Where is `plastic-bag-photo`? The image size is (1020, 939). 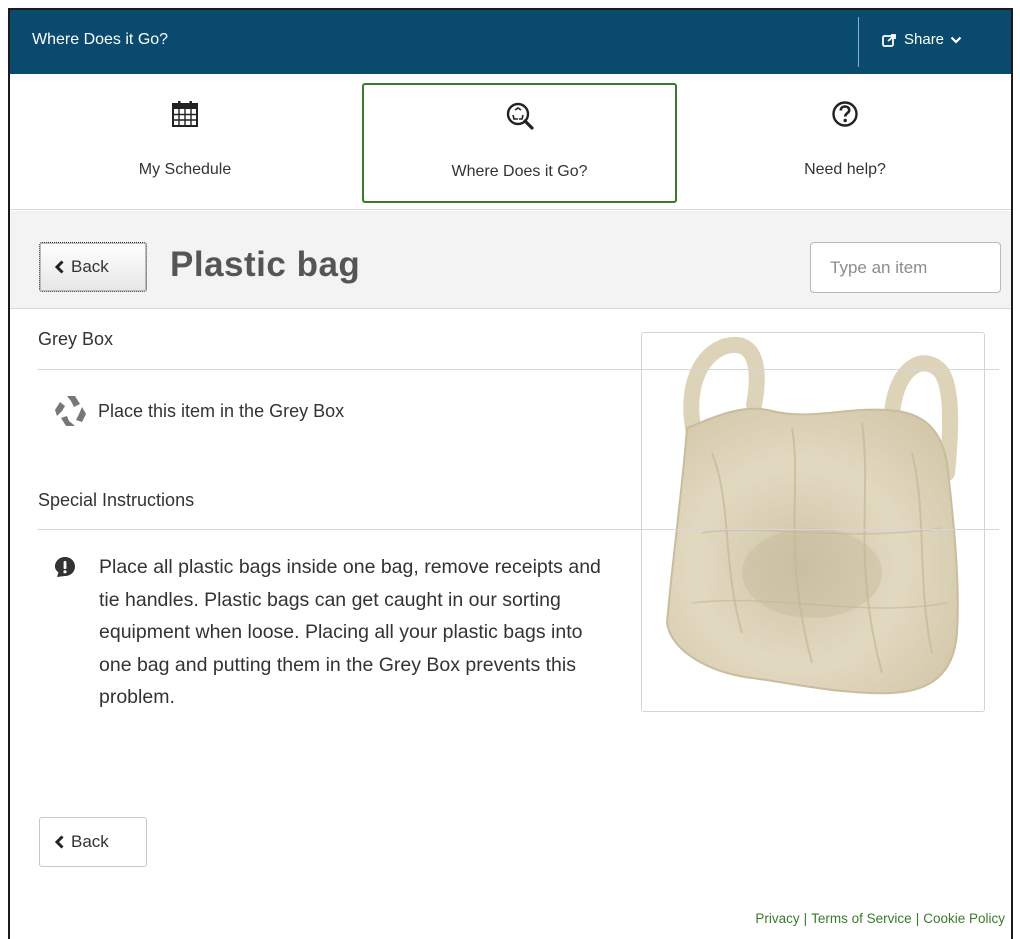
plastic-bag-photo is located at coordinates (812, 515).